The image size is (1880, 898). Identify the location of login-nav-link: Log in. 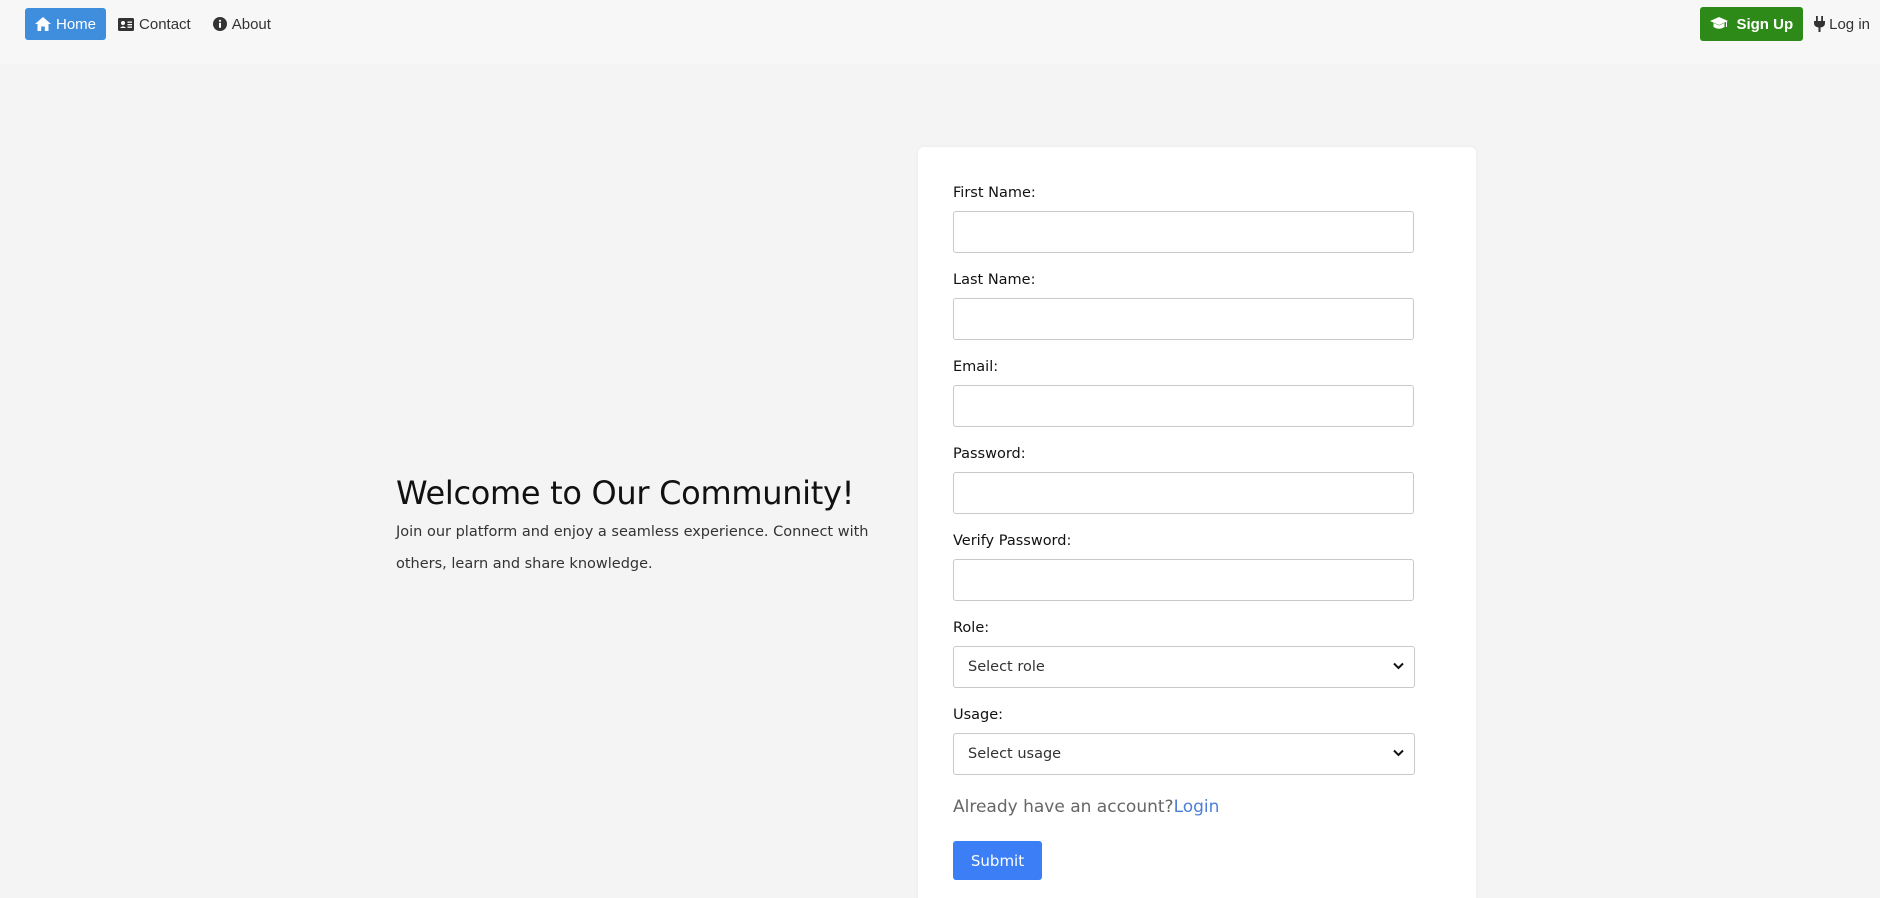
(1842, 24).